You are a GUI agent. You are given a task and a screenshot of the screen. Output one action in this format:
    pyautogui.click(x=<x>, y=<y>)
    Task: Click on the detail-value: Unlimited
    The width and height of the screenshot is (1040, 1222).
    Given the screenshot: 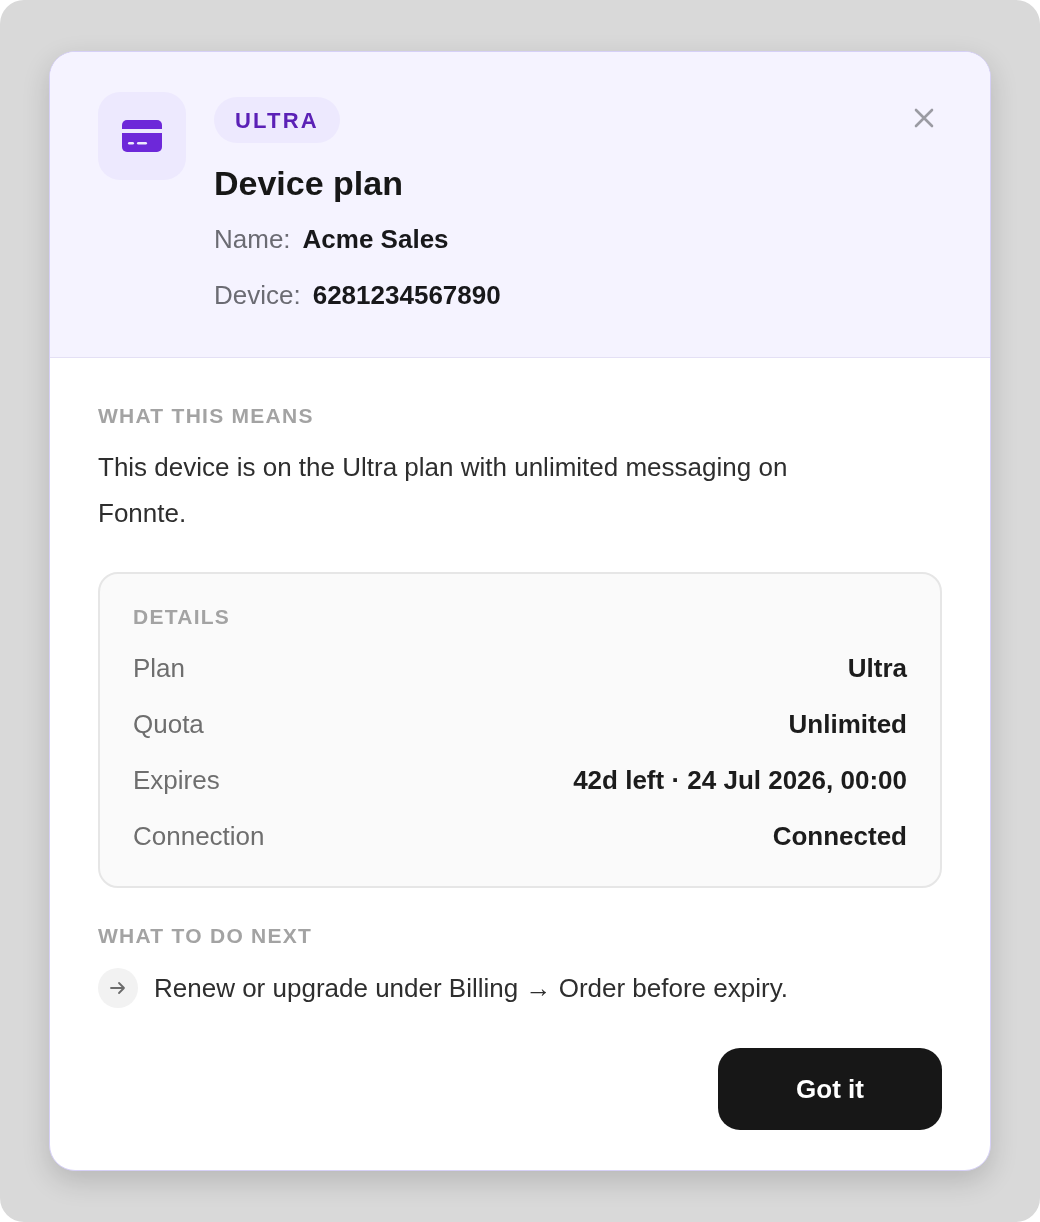 What is the action you would take?
    pyautogui.click(x=847, y=724)
    